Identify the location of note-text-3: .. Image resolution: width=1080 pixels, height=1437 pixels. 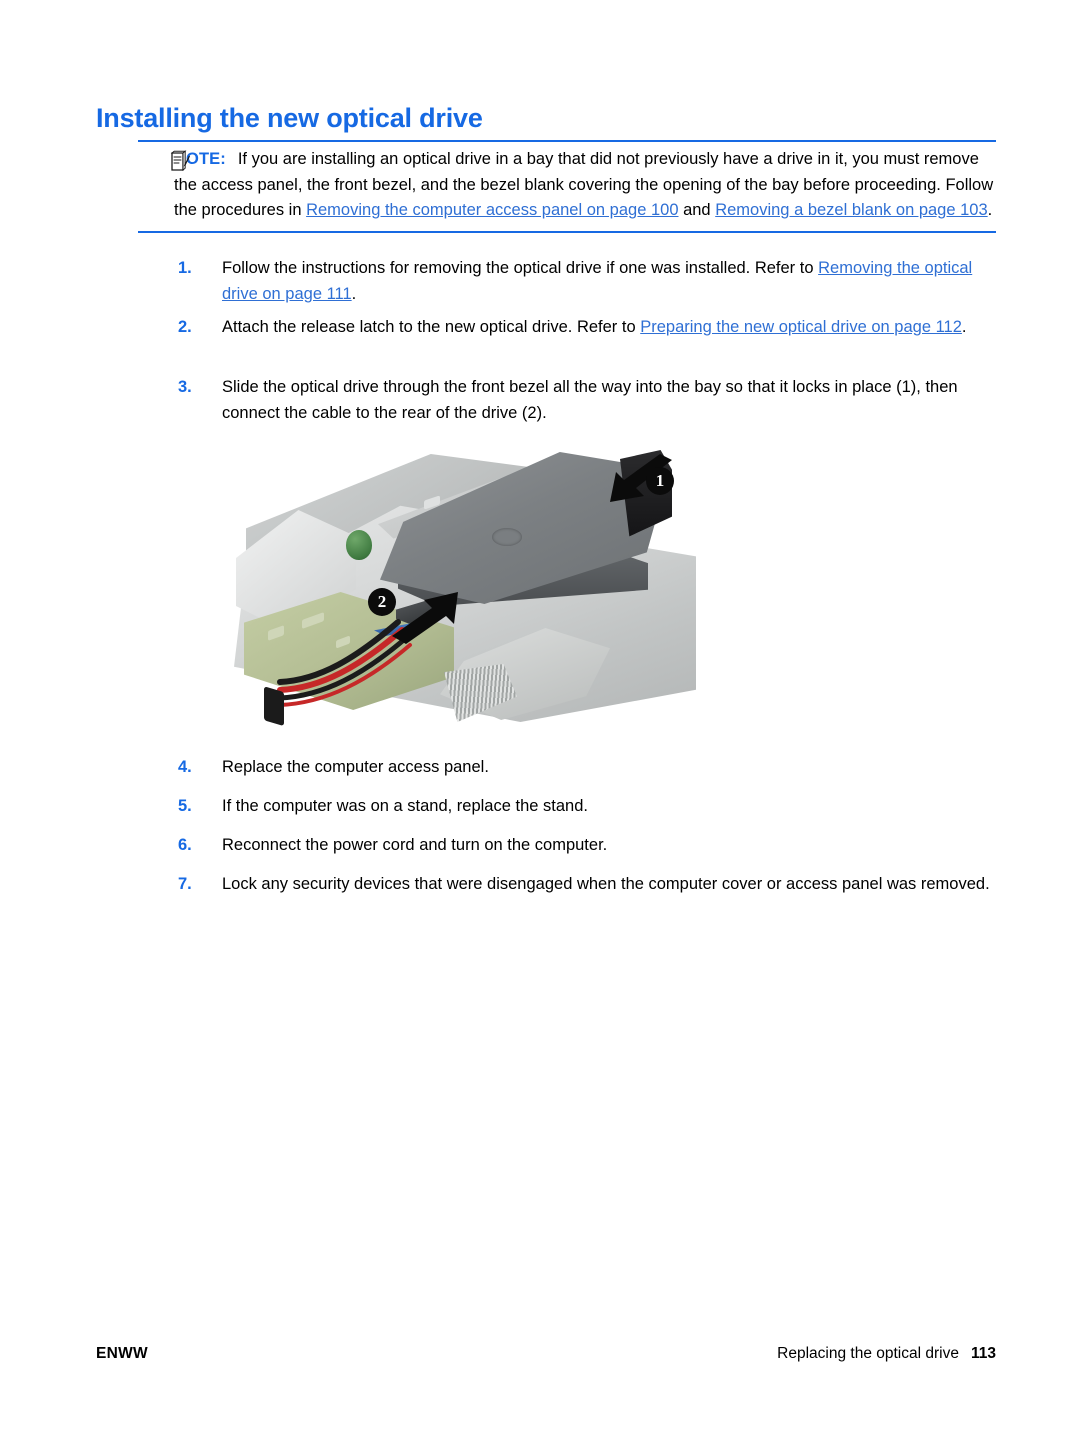
(990, 210).